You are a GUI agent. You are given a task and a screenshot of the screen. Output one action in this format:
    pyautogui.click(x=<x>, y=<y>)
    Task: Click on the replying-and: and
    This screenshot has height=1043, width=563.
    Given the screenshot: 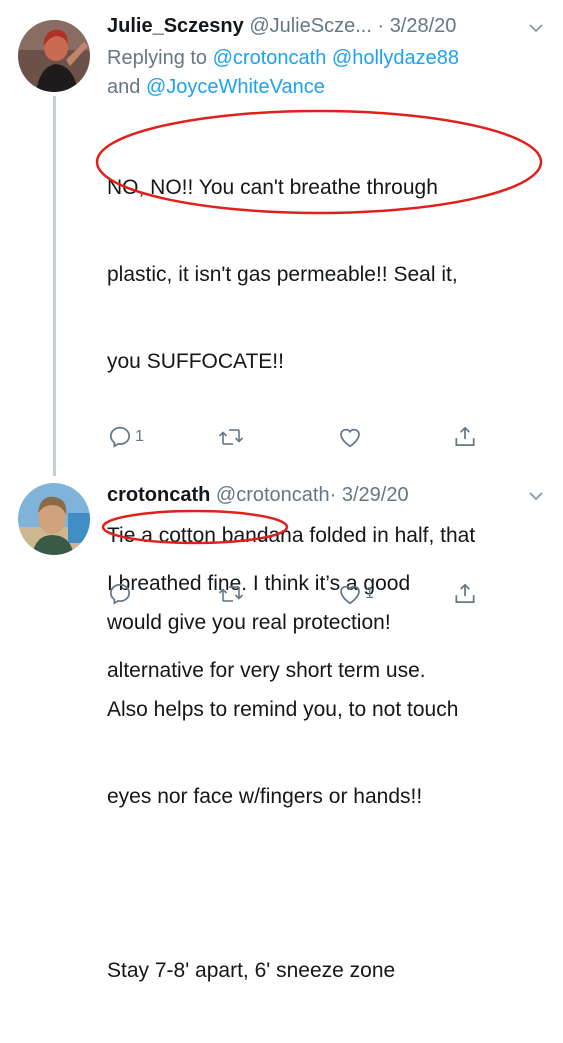 What is the action you would take?
    pyautogui.click(x=126, y=87)
    